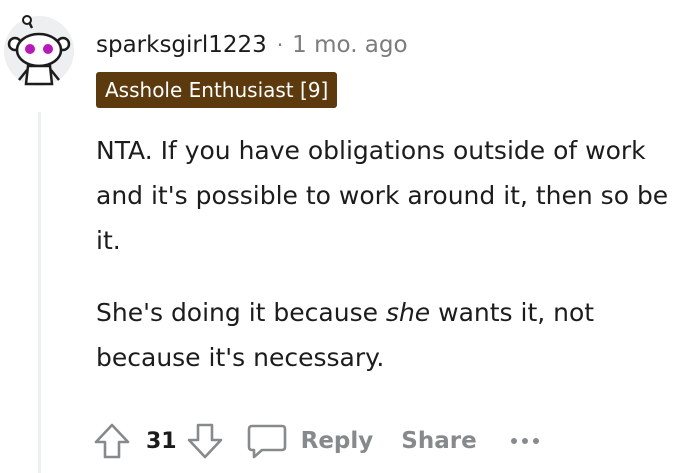 The height and width of the screenshot is (473, 700). I want to click on speech-bubble-icon, so click(267, 441).